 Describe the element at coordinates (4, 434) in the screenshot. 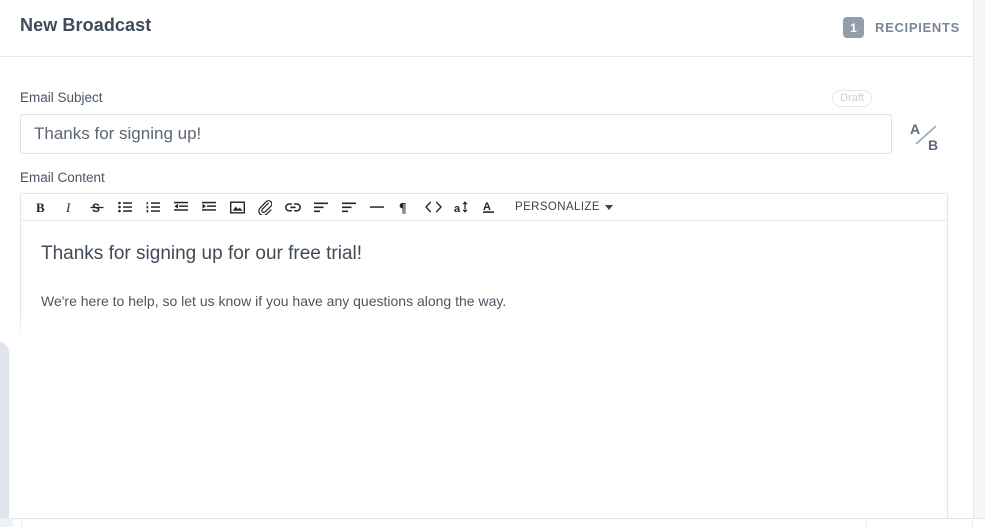

I see `left-overlay-card-fill` at that location.